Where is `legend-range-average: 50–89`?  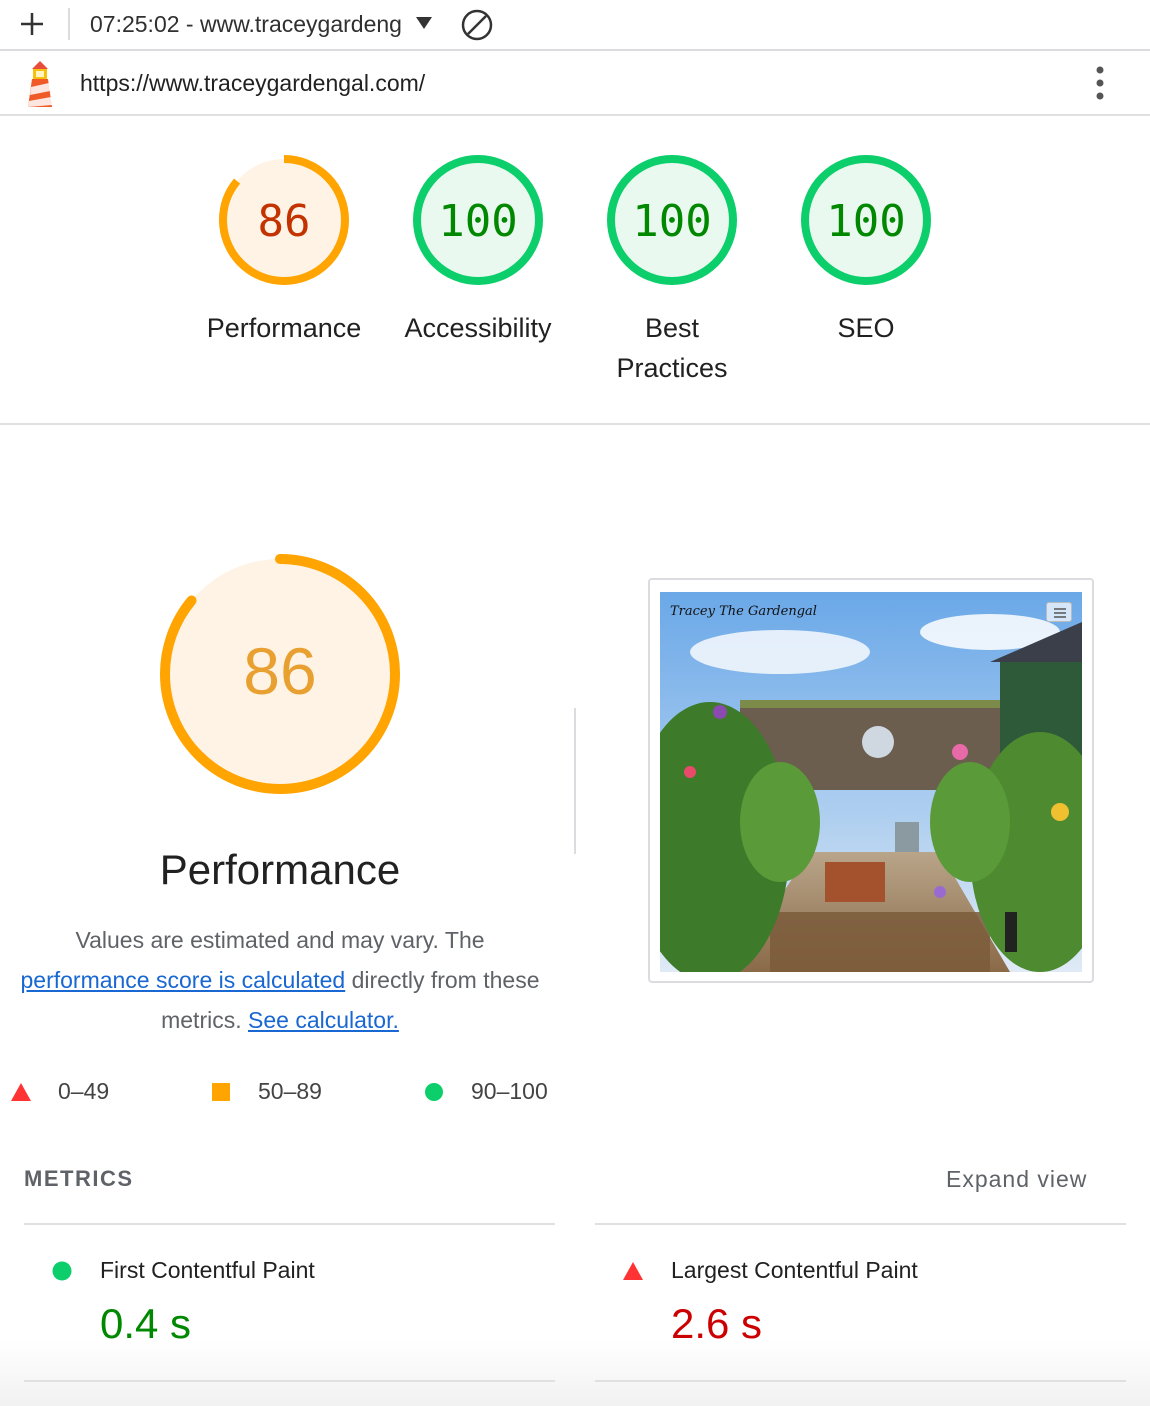 legend-range-average: 50–89 is located at coordinates (290, 1091).